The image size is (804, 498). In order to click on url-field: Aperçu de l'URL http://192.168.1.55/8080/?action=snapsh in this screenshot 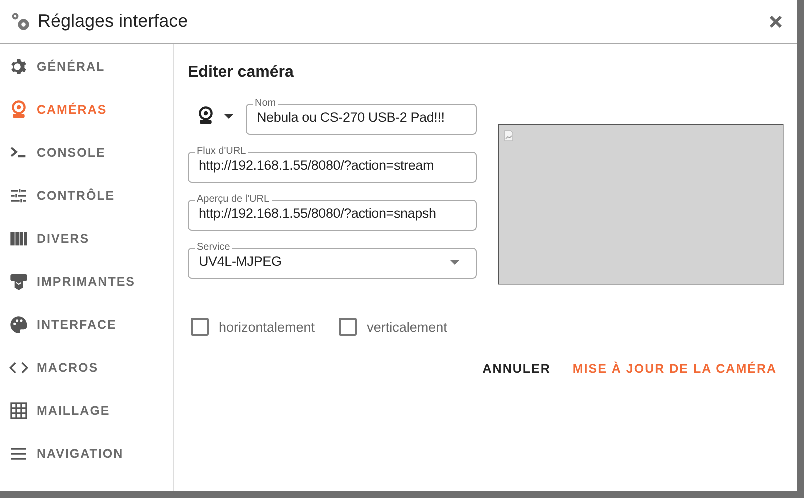, I will do `click(332, 212)`.